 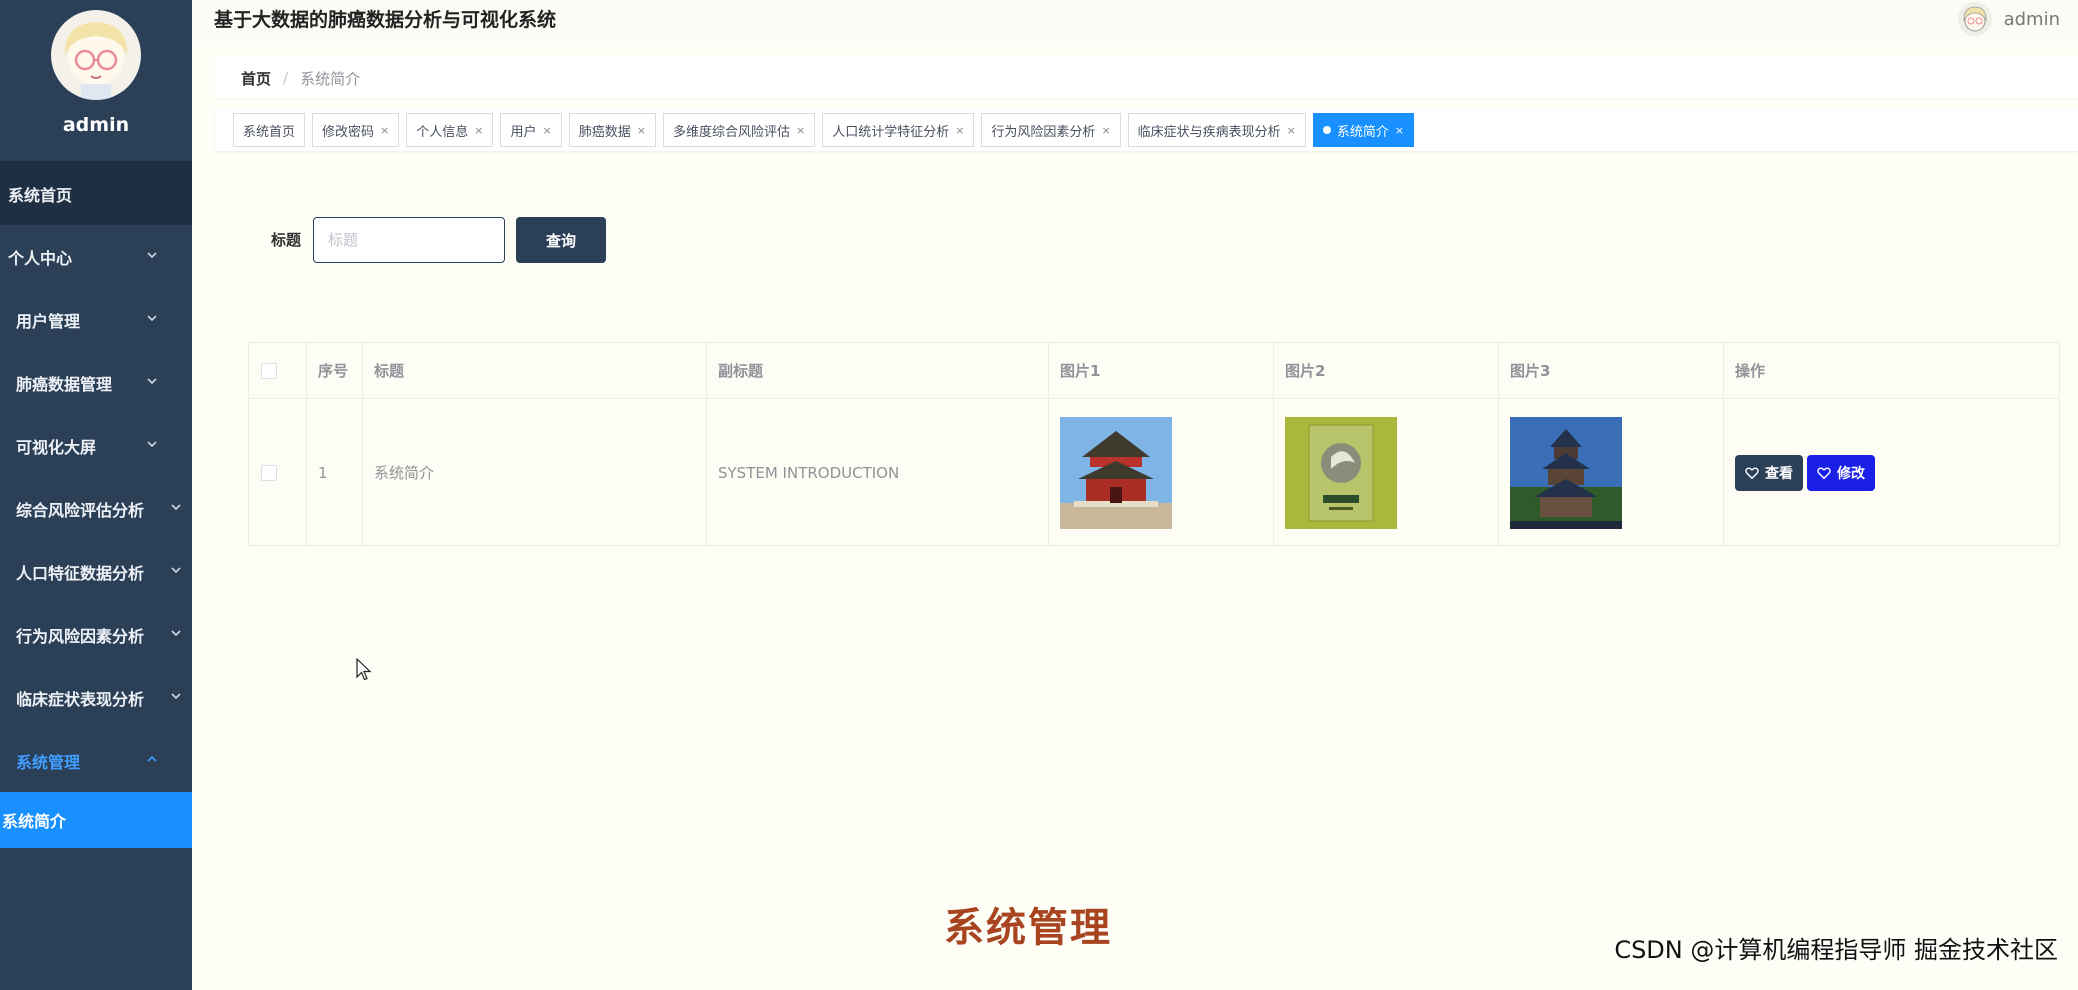 I want to click on row-index: 1, so click(x=335, y=472).